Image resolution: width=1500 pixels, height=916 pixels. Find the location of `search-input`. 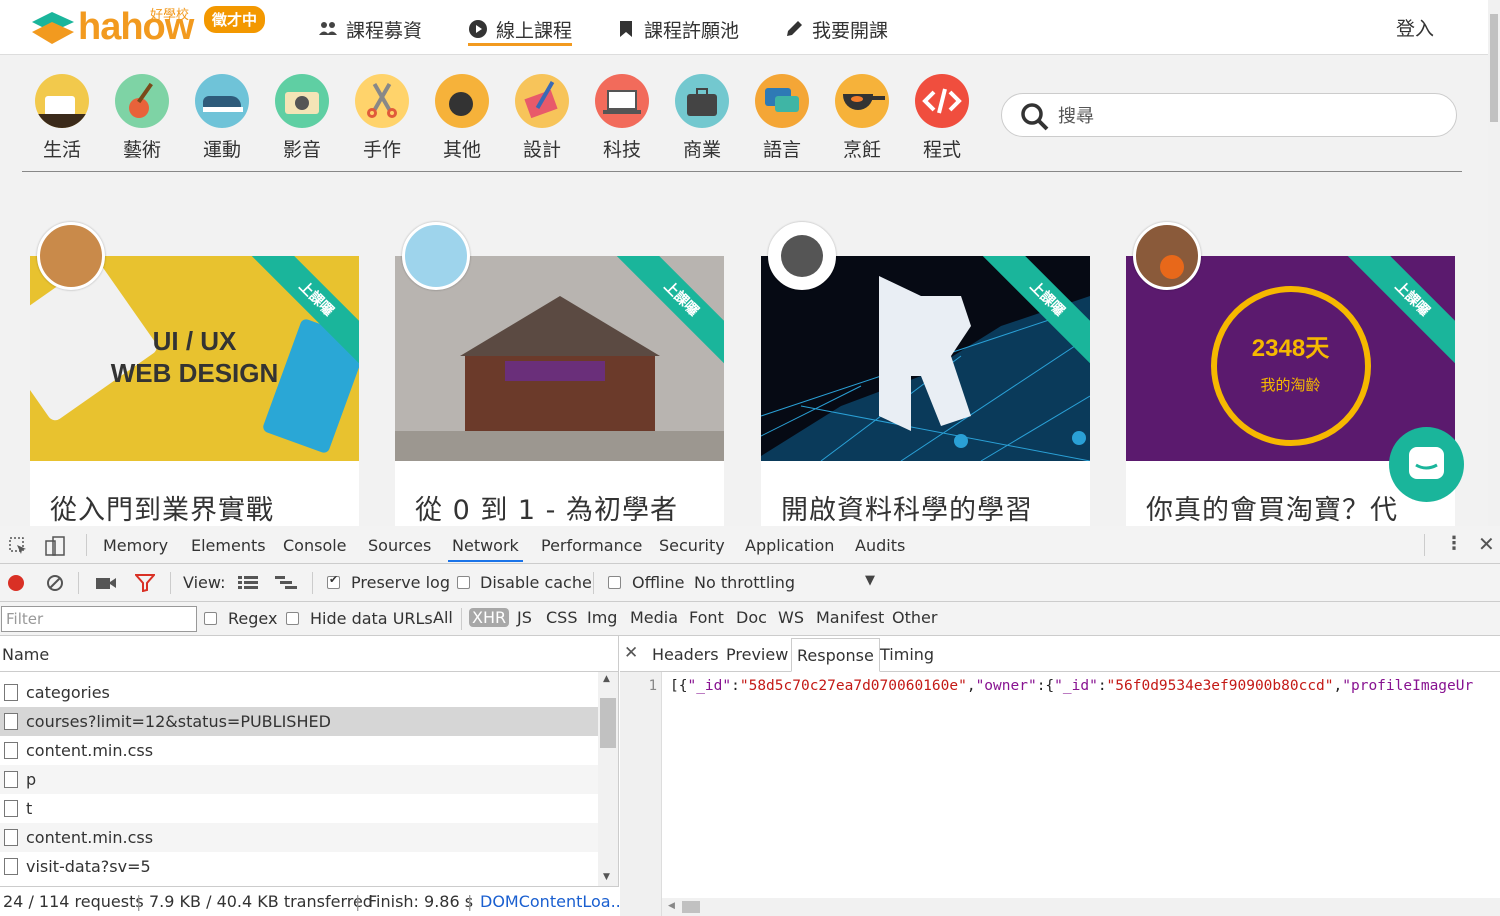

search-input is located at coordinates (1248, 116).